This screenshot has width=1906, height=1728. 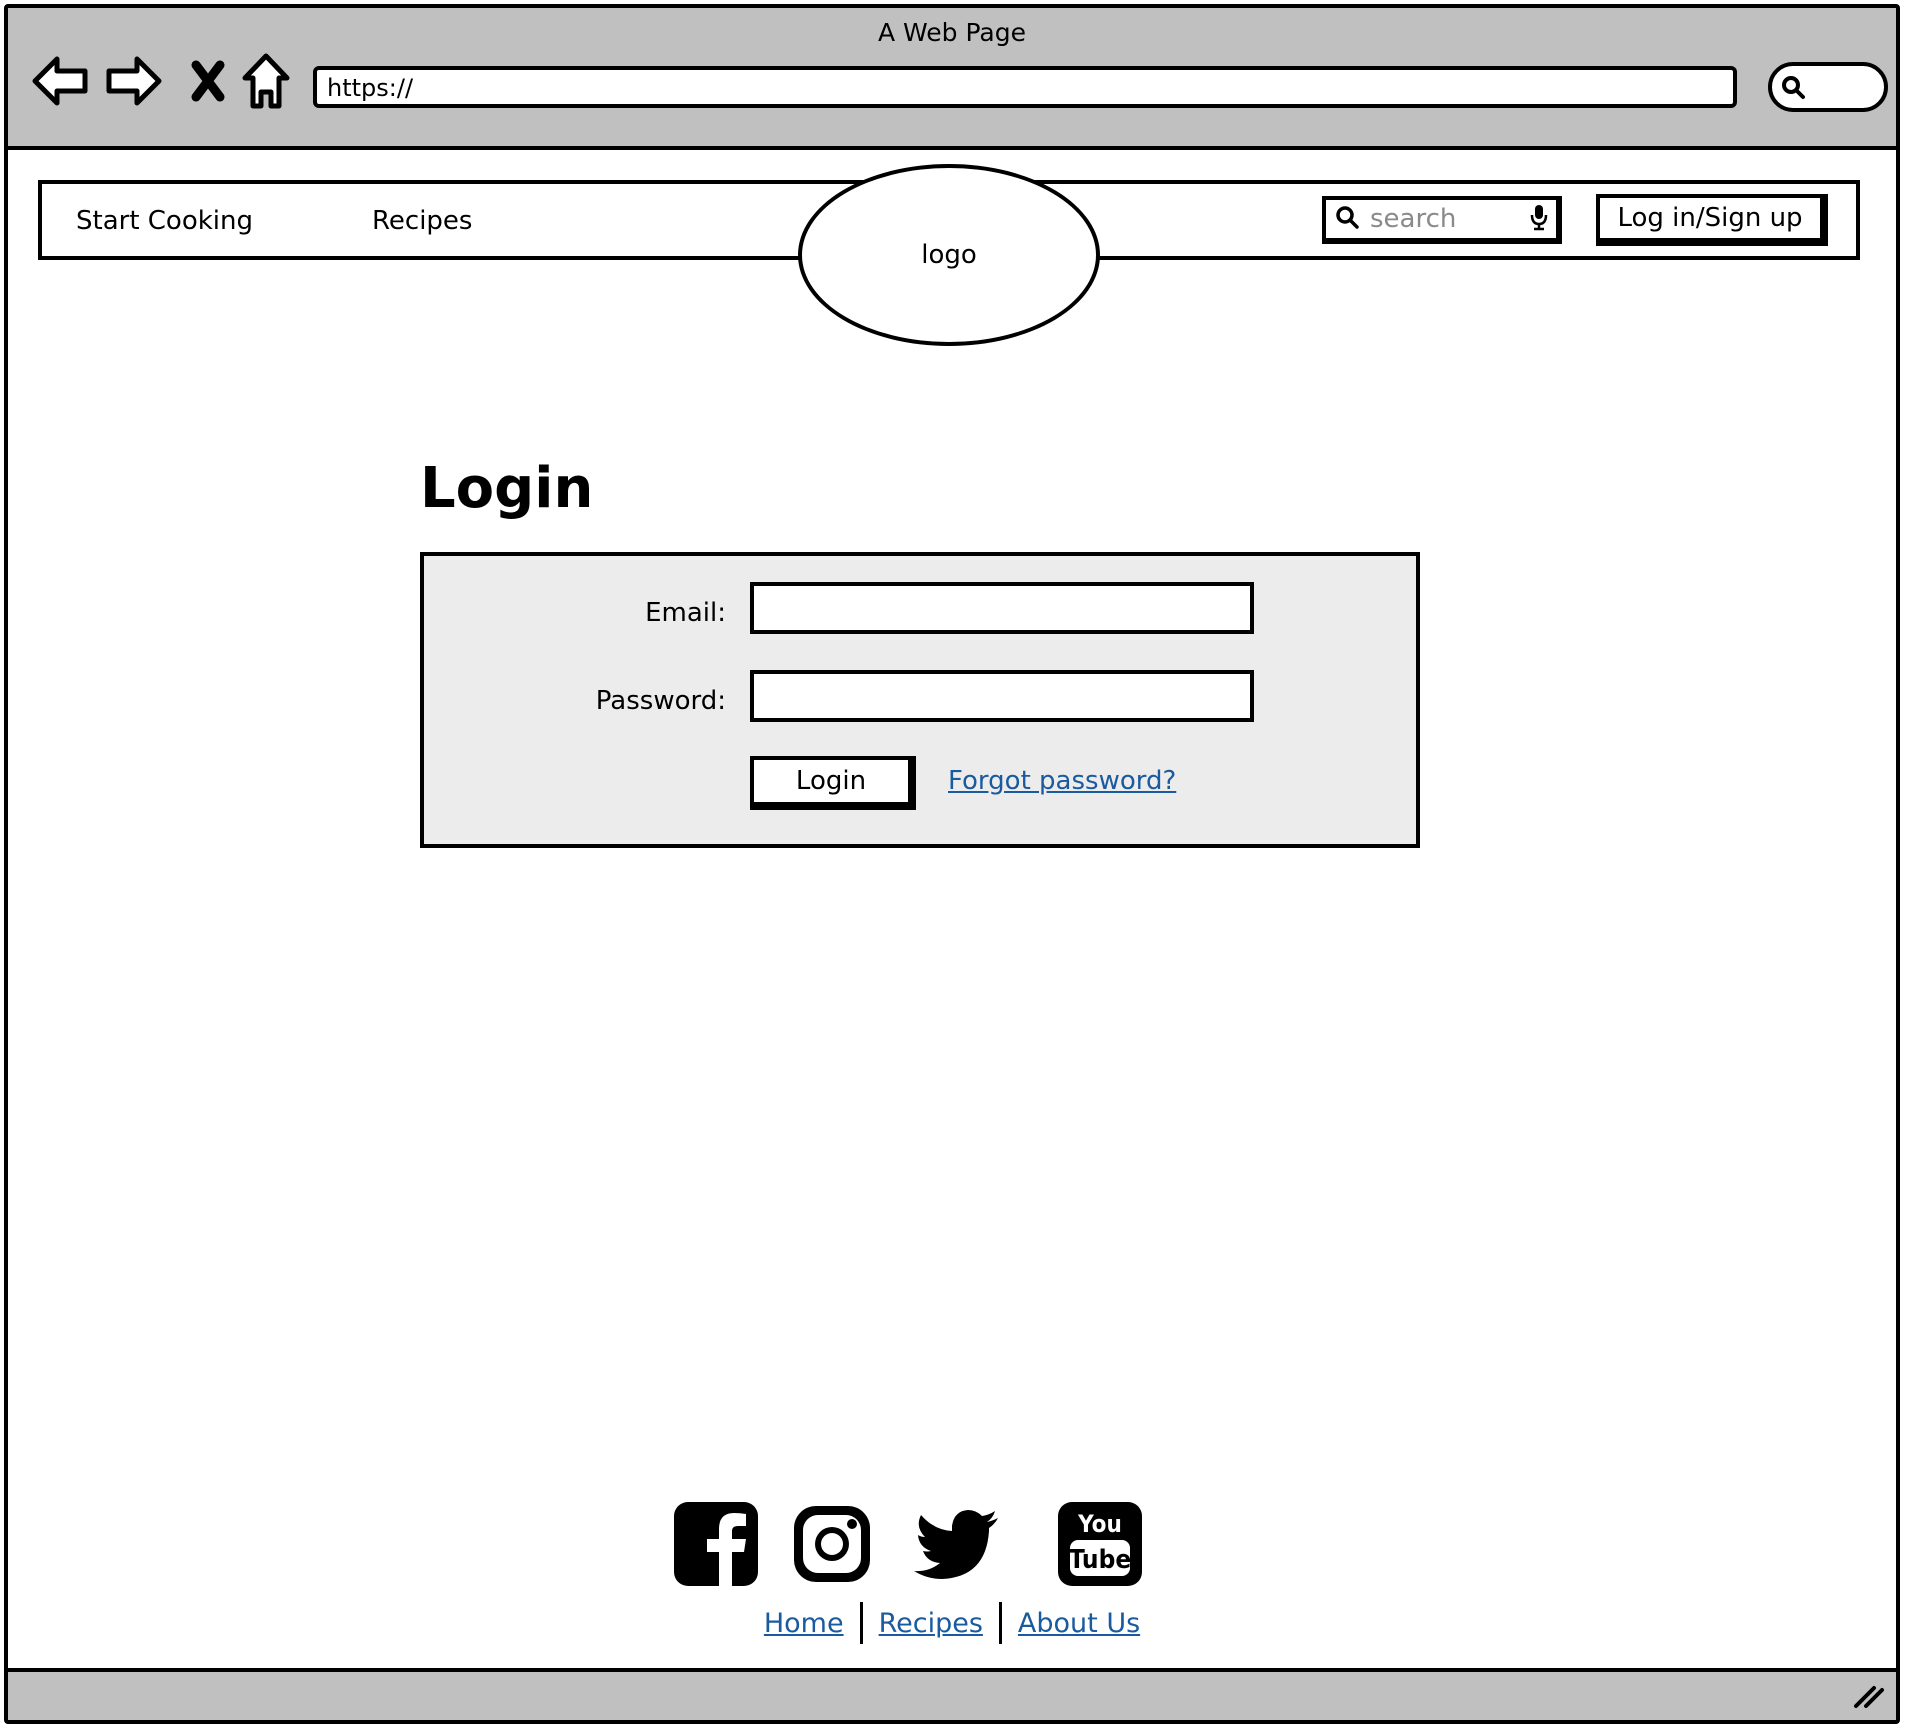 I want to click on login-submit-button: Login, so click(x=833, y=783).